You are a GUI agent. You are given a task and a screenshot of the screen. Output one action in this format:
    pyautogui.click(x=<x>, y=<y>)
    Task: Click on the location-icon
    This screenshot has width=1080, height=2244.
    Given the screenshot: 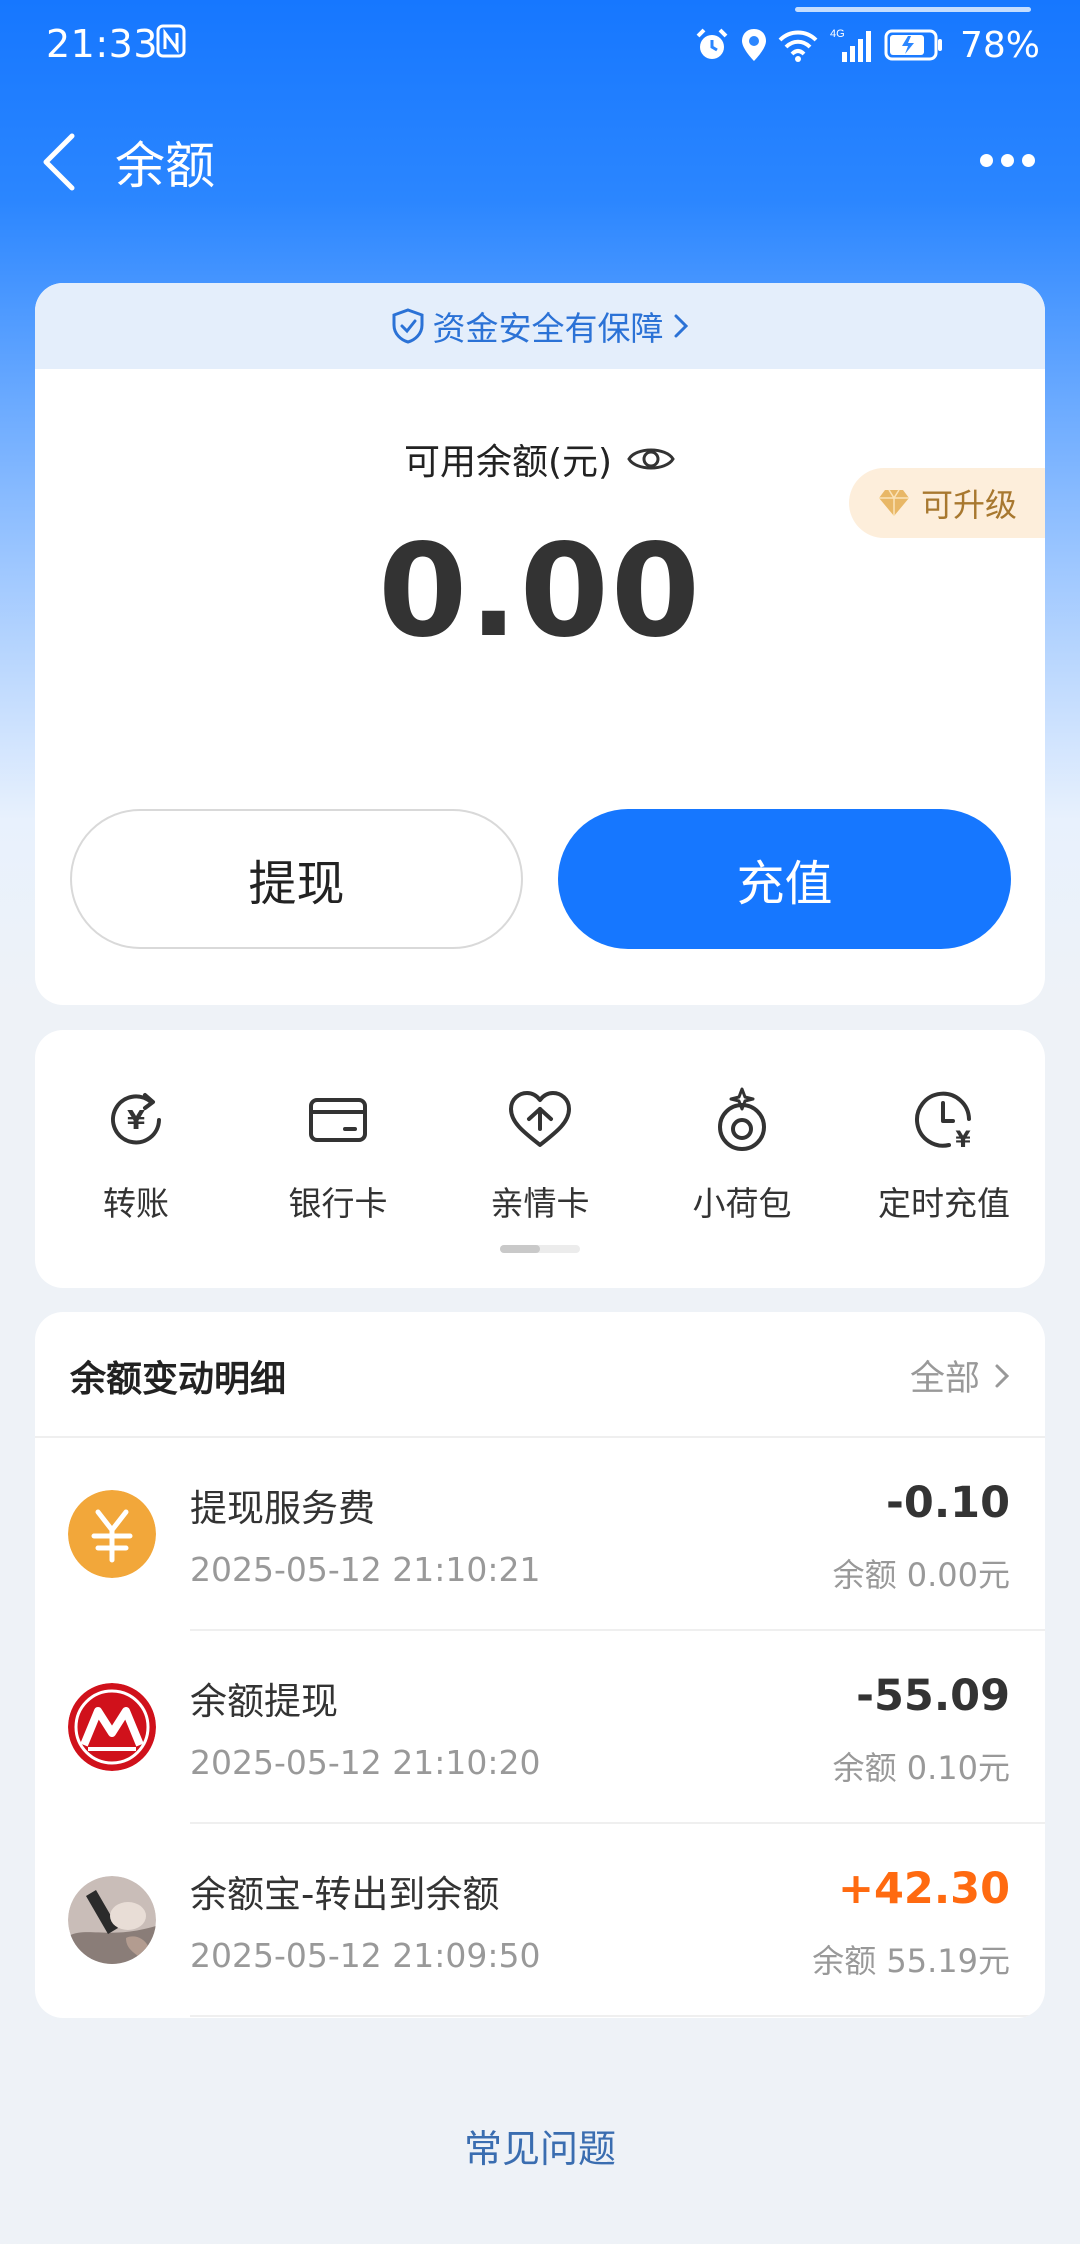 What is the action you would take?
    pyautogui.click(x=753, y=45)
    